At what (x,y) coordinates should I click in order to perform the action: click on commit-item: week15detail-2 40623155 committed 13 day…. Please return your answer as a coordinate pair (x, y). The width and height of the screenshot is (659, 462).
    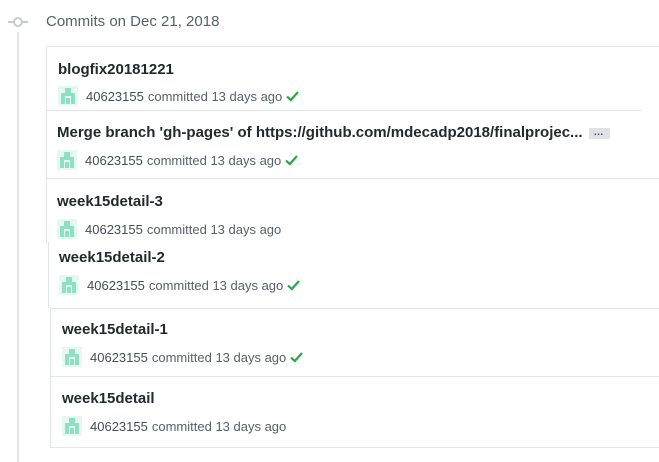
    Looking at the image, I should click on (353, 275).